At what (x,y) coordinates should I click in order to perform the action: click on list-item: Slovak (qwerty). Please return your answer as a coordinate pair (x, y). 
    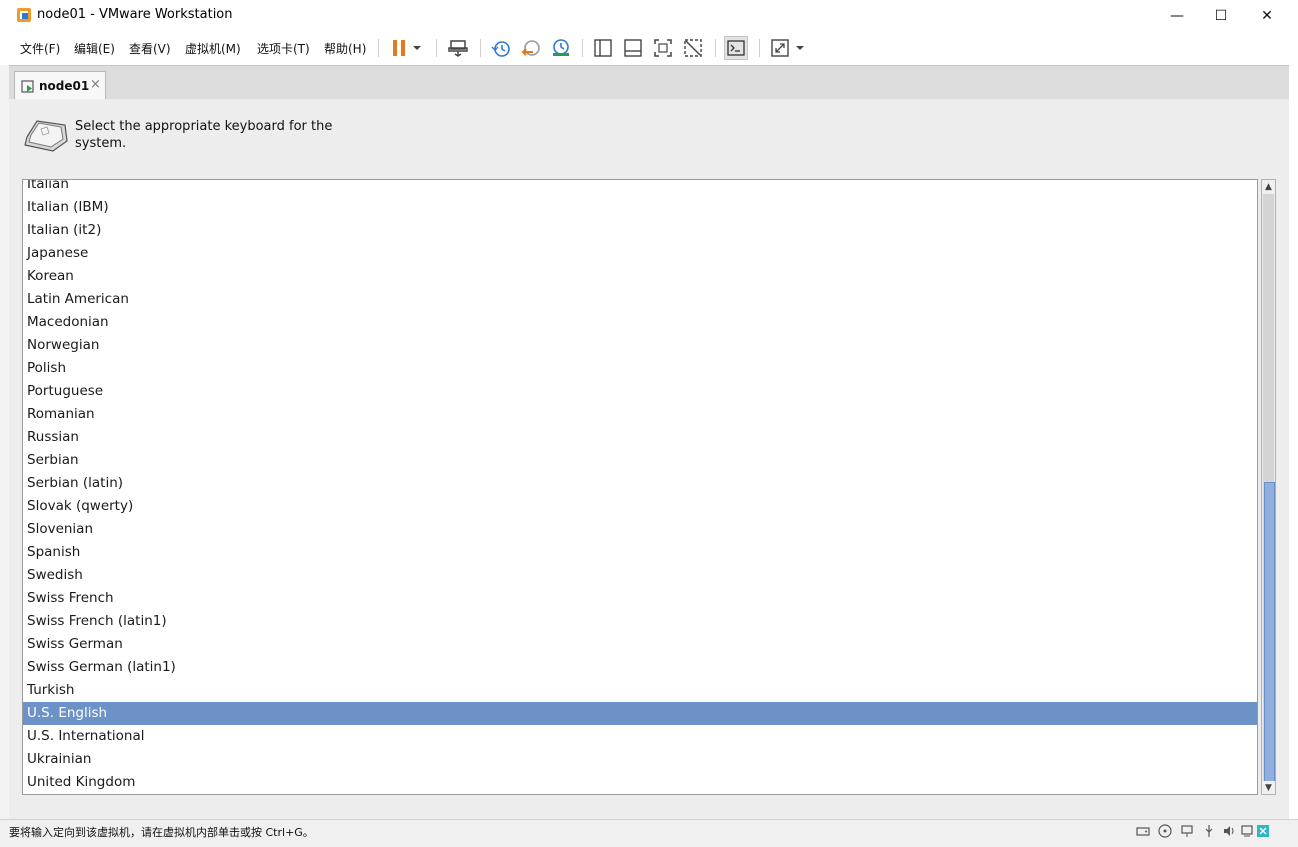
    Looking at the image, I should click on (640, 506).